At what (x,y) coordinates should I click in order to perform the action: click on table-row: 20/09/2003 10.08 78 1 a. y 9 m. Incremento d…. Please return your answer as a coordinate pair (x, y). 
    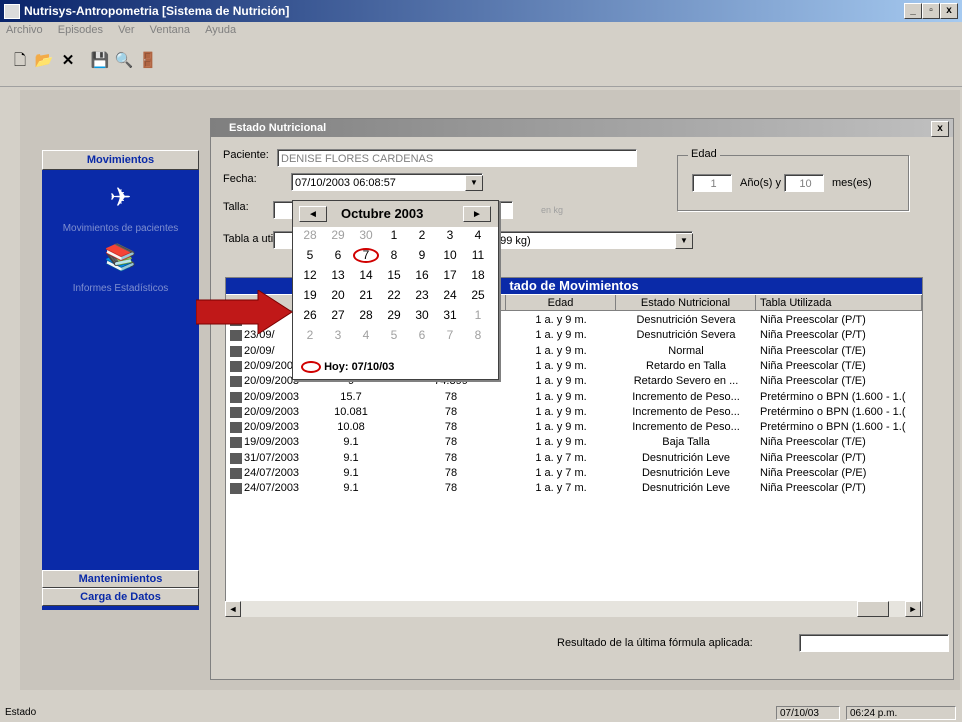
    Looking at the image, I should click on (574, 427).